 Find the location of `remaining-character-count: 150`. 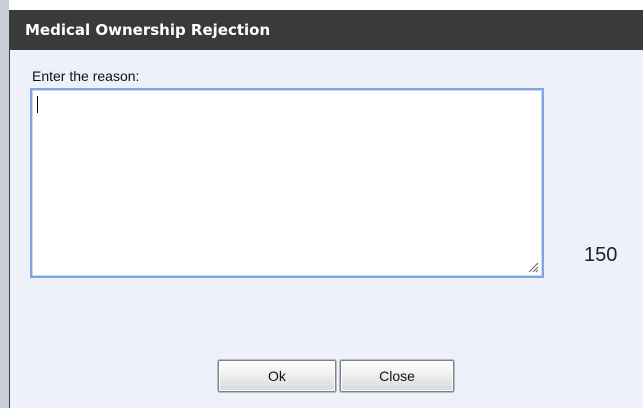

remaining-character-count: 150 is located at coordinates (601, 255).